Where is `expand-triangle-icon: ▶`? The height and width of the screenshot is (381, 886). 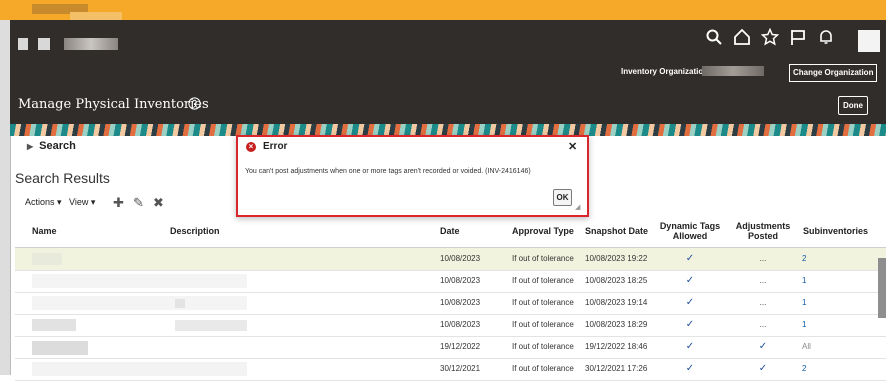 expand-triangle-icon: ▶ is located at coordinates (30, 146).